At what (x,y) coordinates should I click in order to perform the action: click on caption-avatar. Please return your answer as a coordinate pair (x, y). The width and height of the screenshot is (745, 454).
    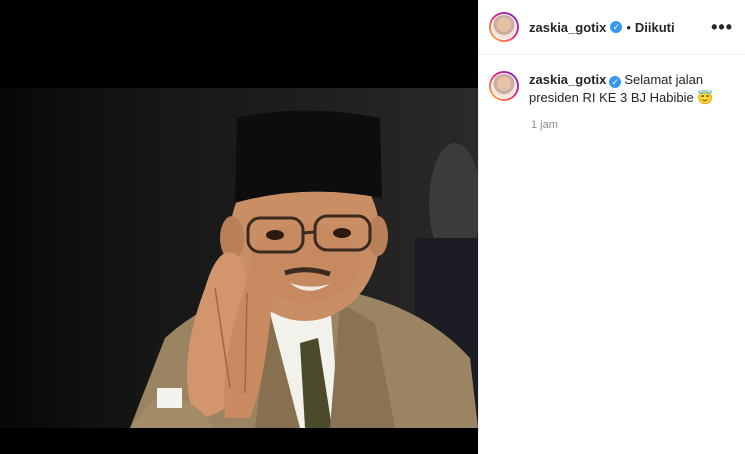
    Looking at the image, I should click on (504, 86).